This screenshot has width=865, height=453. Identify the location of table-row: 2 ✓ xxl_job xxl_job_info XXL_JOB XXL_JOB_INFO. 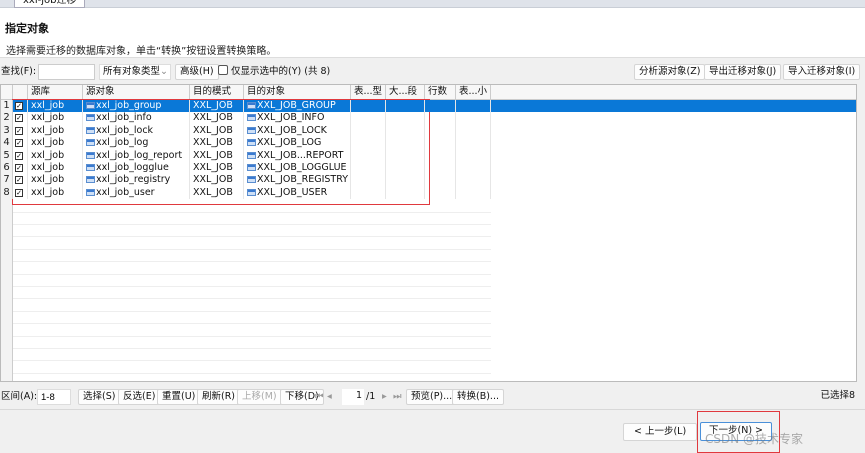
(428, 118).